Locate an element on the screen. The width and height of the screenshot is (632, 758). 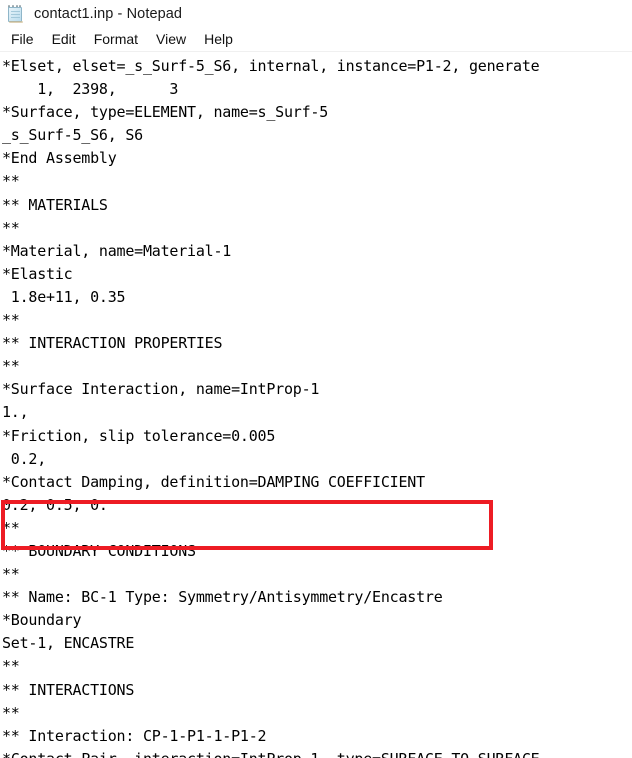
menu-bar: File Edit Format View Help is located at coordinates (316, 39).